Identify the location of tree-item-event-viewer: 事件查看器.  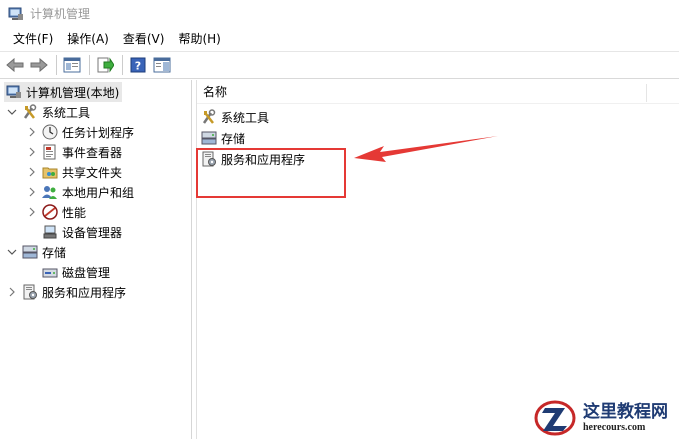
(74, 152).